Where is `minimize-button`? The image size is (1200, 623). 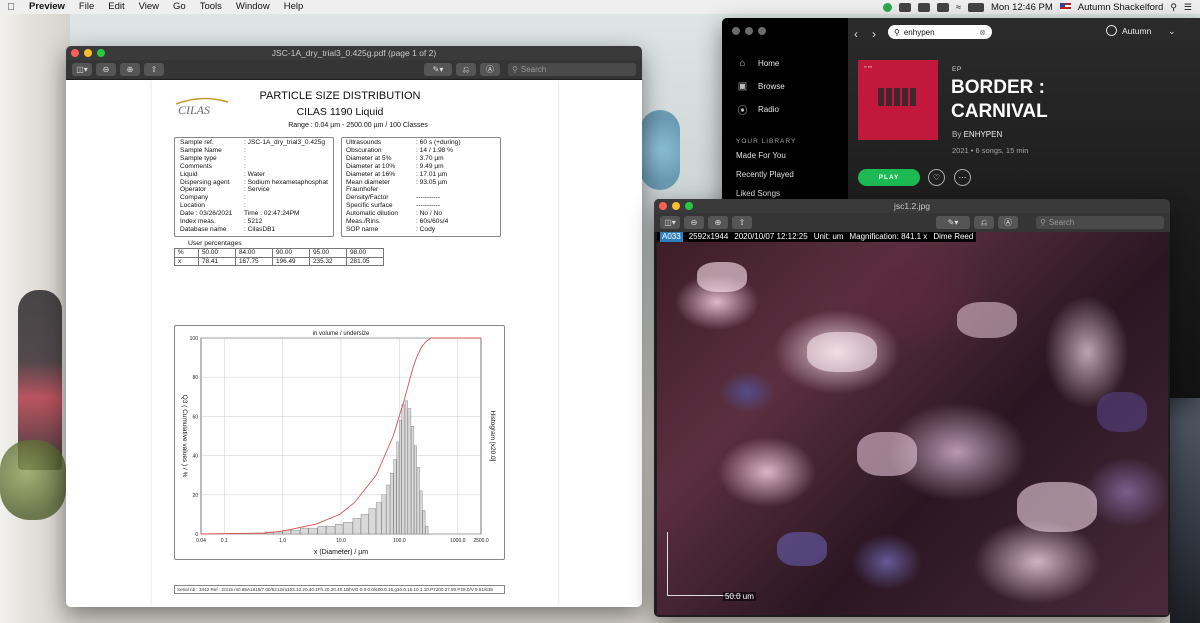
minimize-button is located at coordinates (749, 31).